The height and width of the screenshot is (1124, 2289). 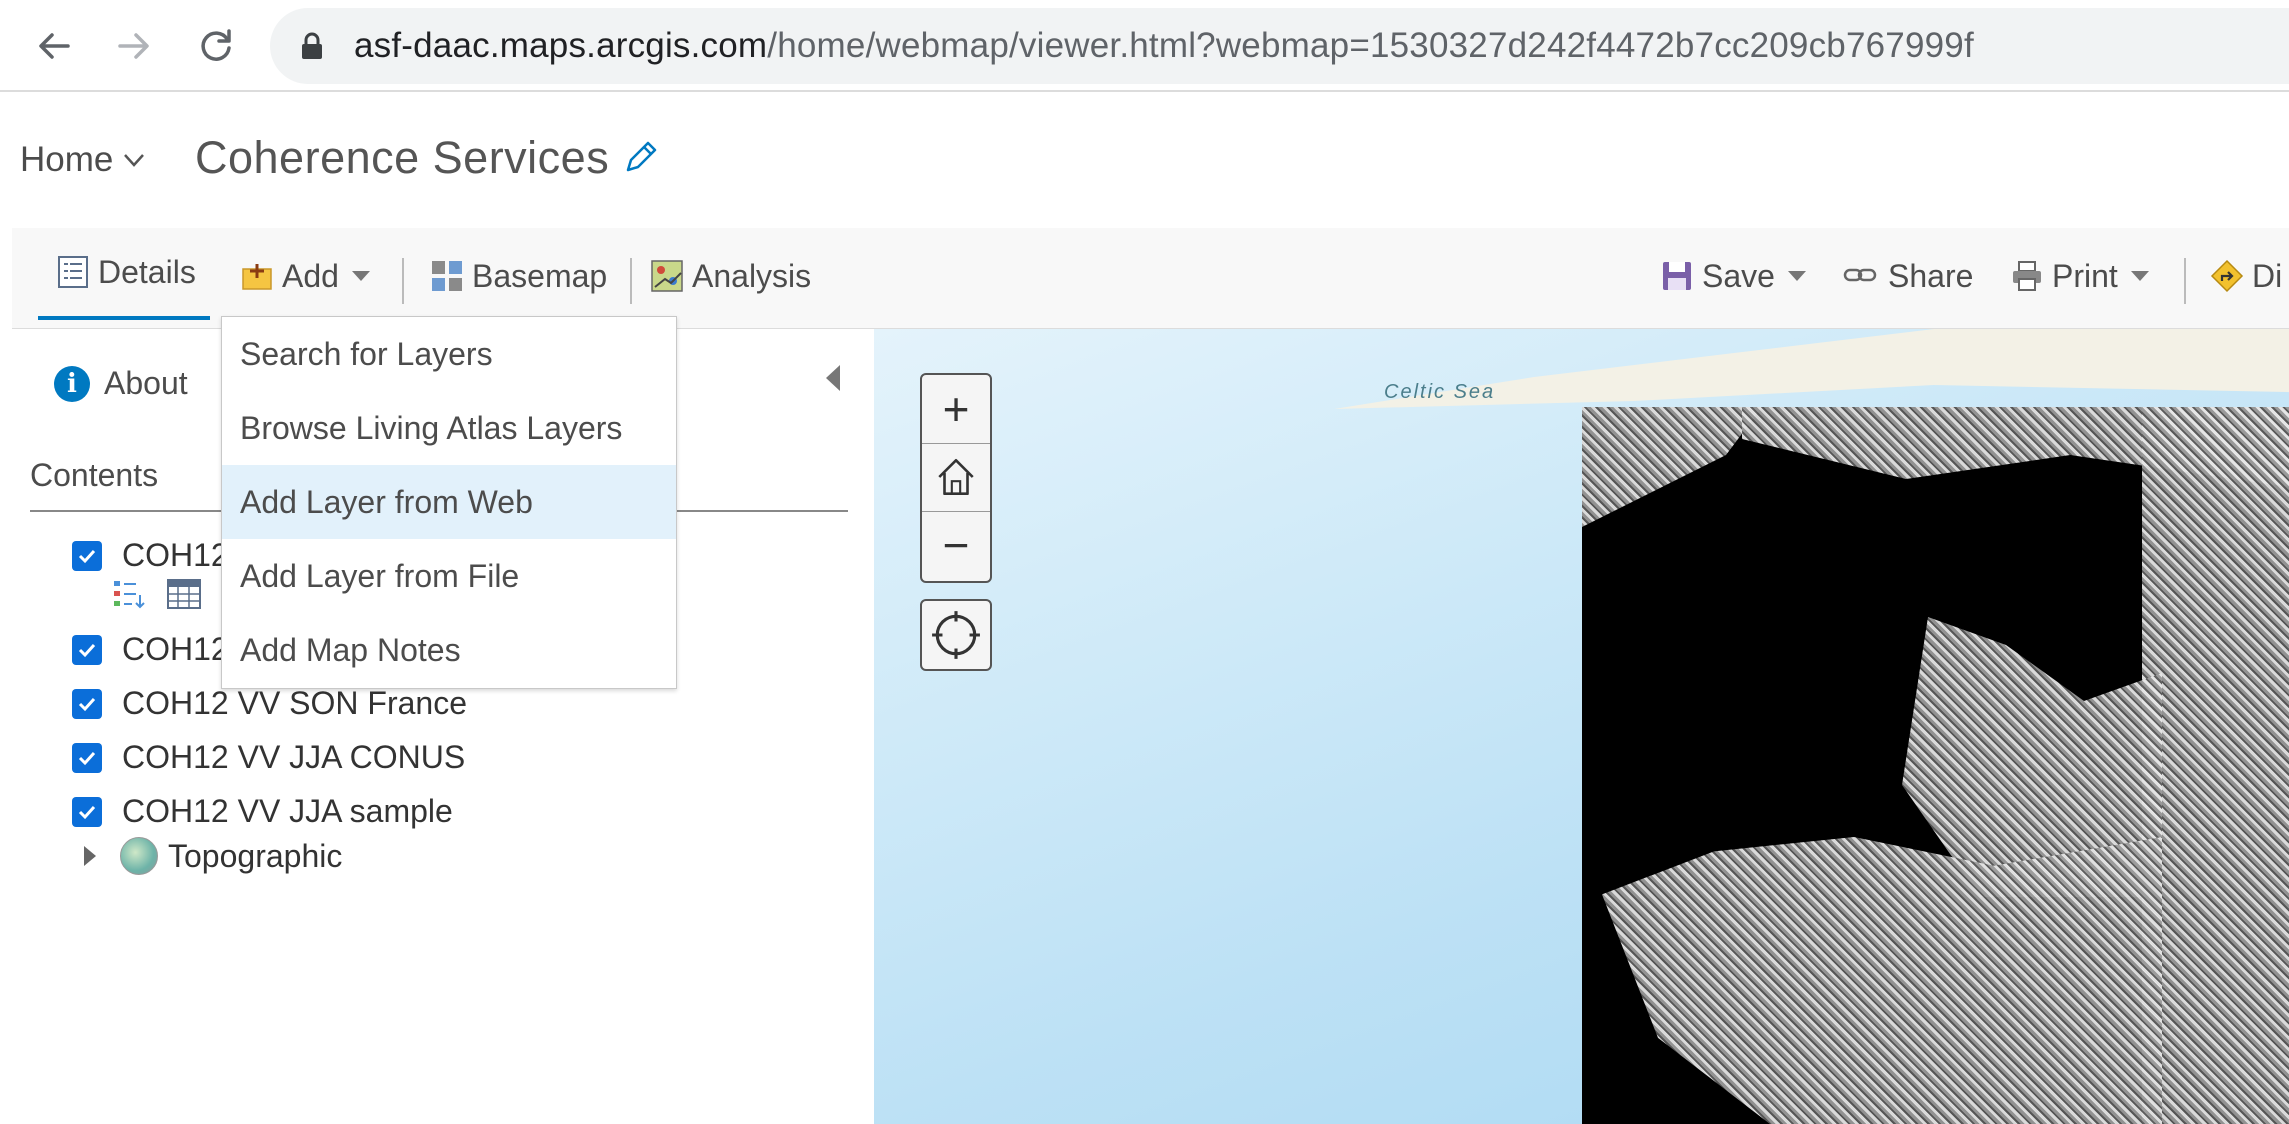 I want to click on menu-item-add-layer-from-web: Add Layer from Web, so click(x=449, y=502).